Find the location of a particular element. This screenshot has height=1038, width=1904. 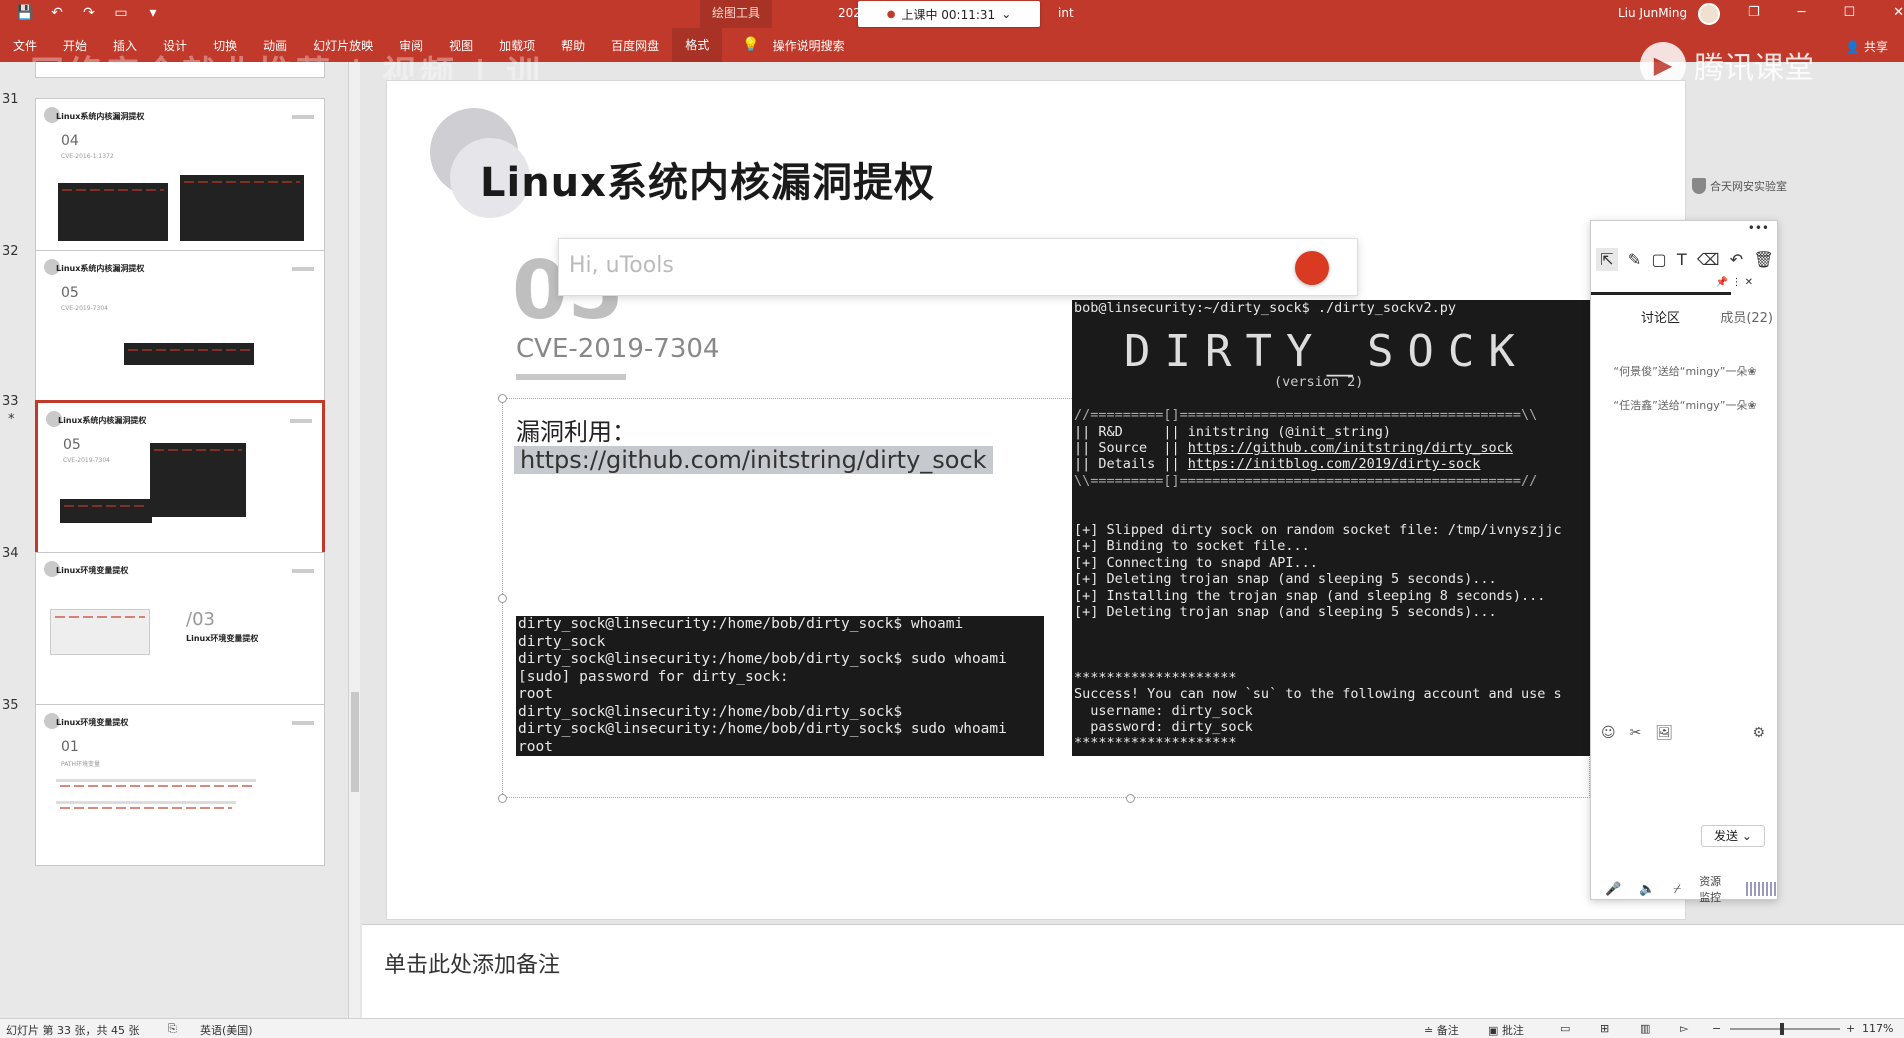

settings-icon: ⚙ is located at coordinates (1758, 733).